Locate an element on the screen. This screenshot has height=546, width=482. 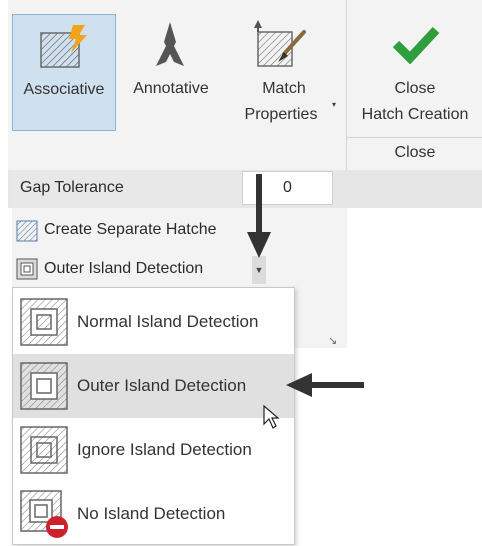
close-hatch-creation-button: Close Hatch Creation is located at coordinates (415, 73).